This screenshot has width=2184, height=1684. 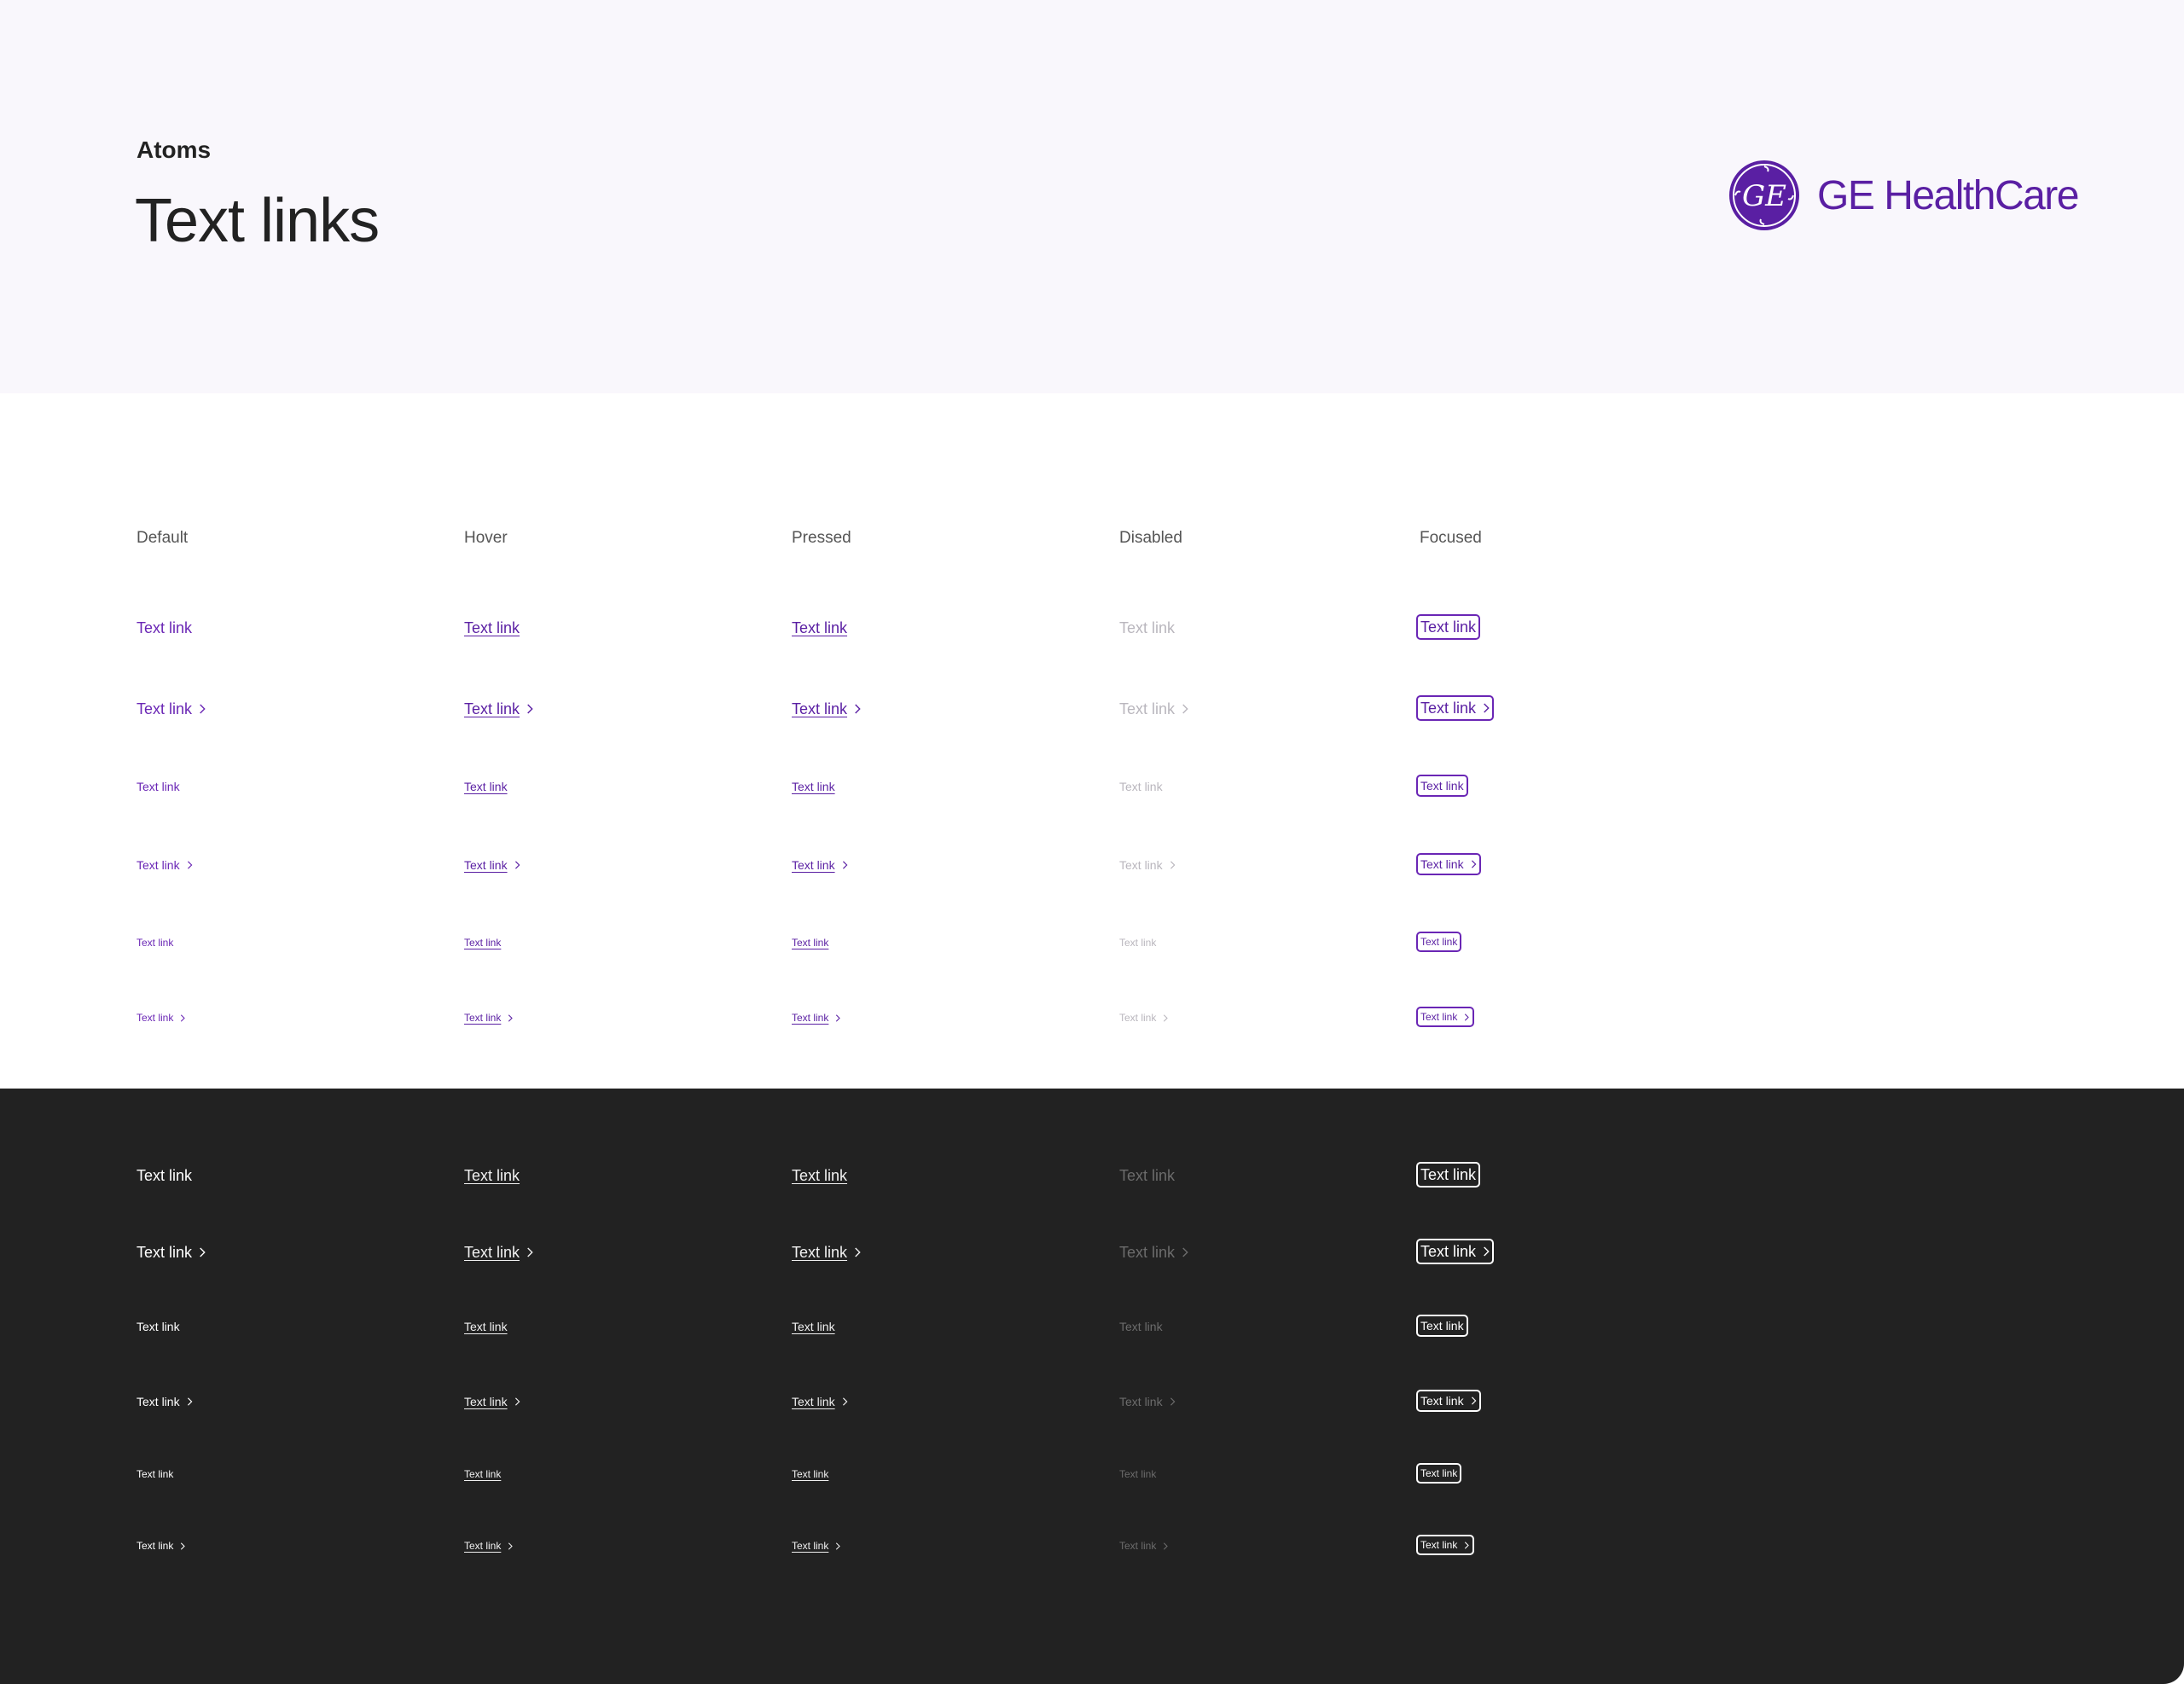 I want to click on text-link-light-focused-large-chevron: Text link, so click(x=1456, y=708).